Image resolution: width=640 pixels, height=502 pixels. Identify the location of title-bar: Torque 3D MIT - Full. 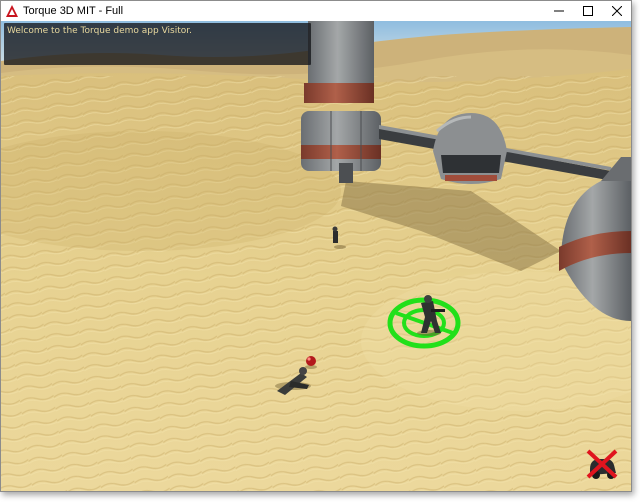
(316, 11).